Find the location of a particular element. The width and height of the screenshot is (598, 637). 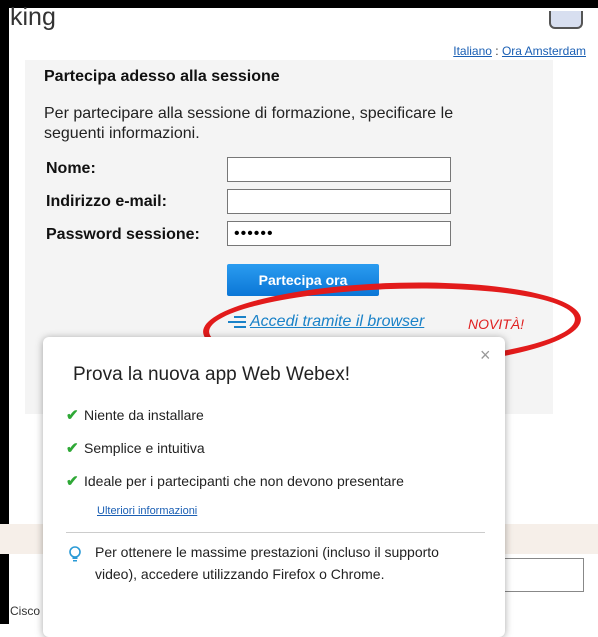

password-field is located at coordinates (339, 233).